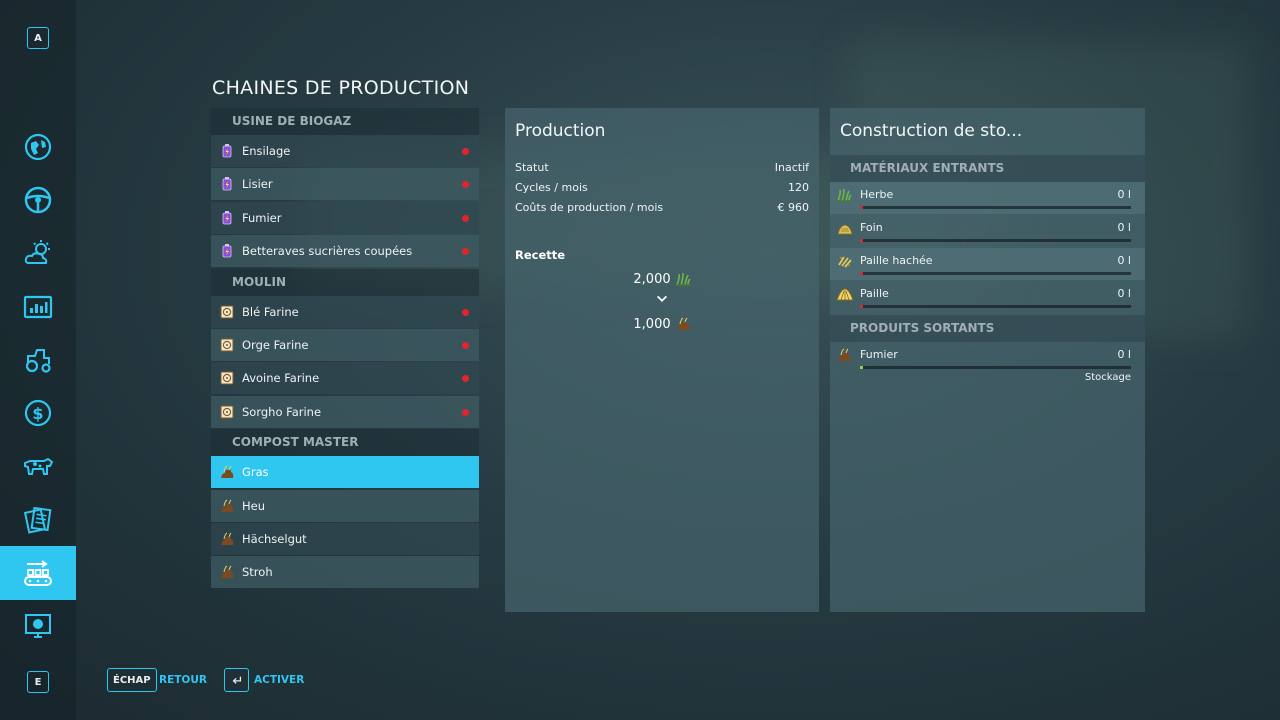 This screenshot has height=720, width=1280. I want to click on recipe-input: 2,000, so click(662, 279).